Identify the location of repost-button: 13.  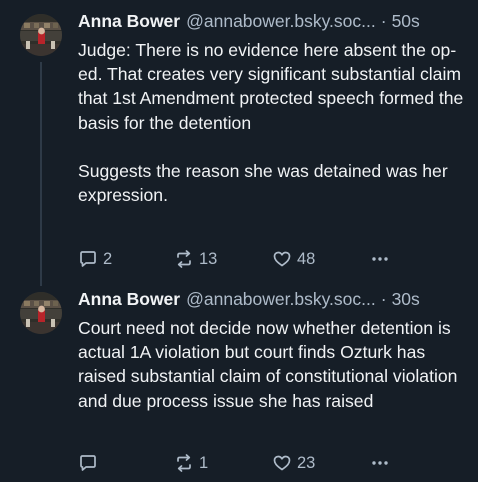
(195, 259).